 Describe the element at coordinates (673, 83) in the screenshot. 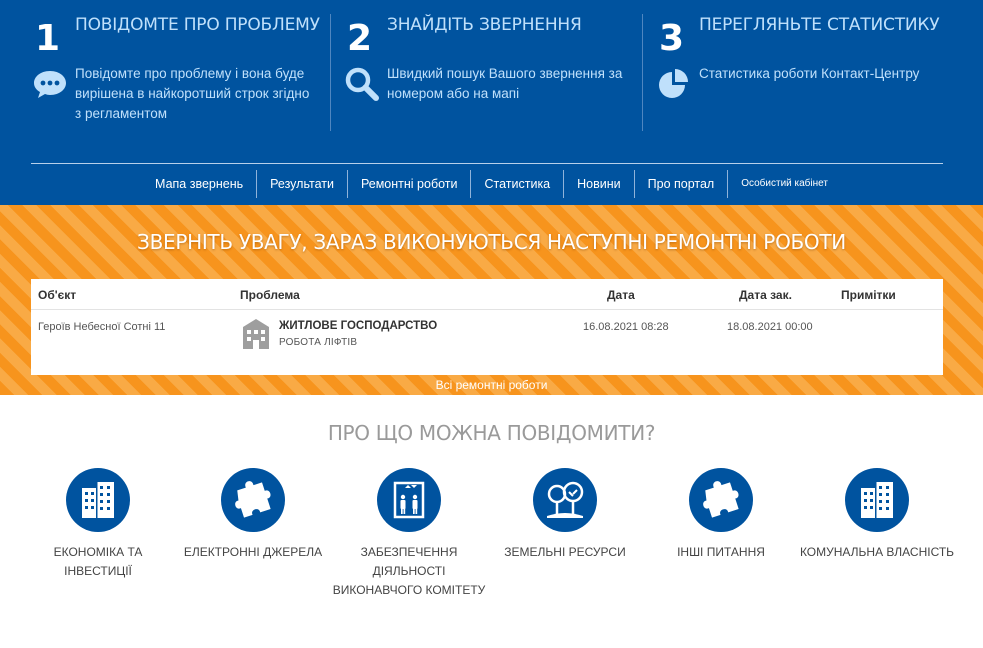

I see `pie-chart-icon` at that location.